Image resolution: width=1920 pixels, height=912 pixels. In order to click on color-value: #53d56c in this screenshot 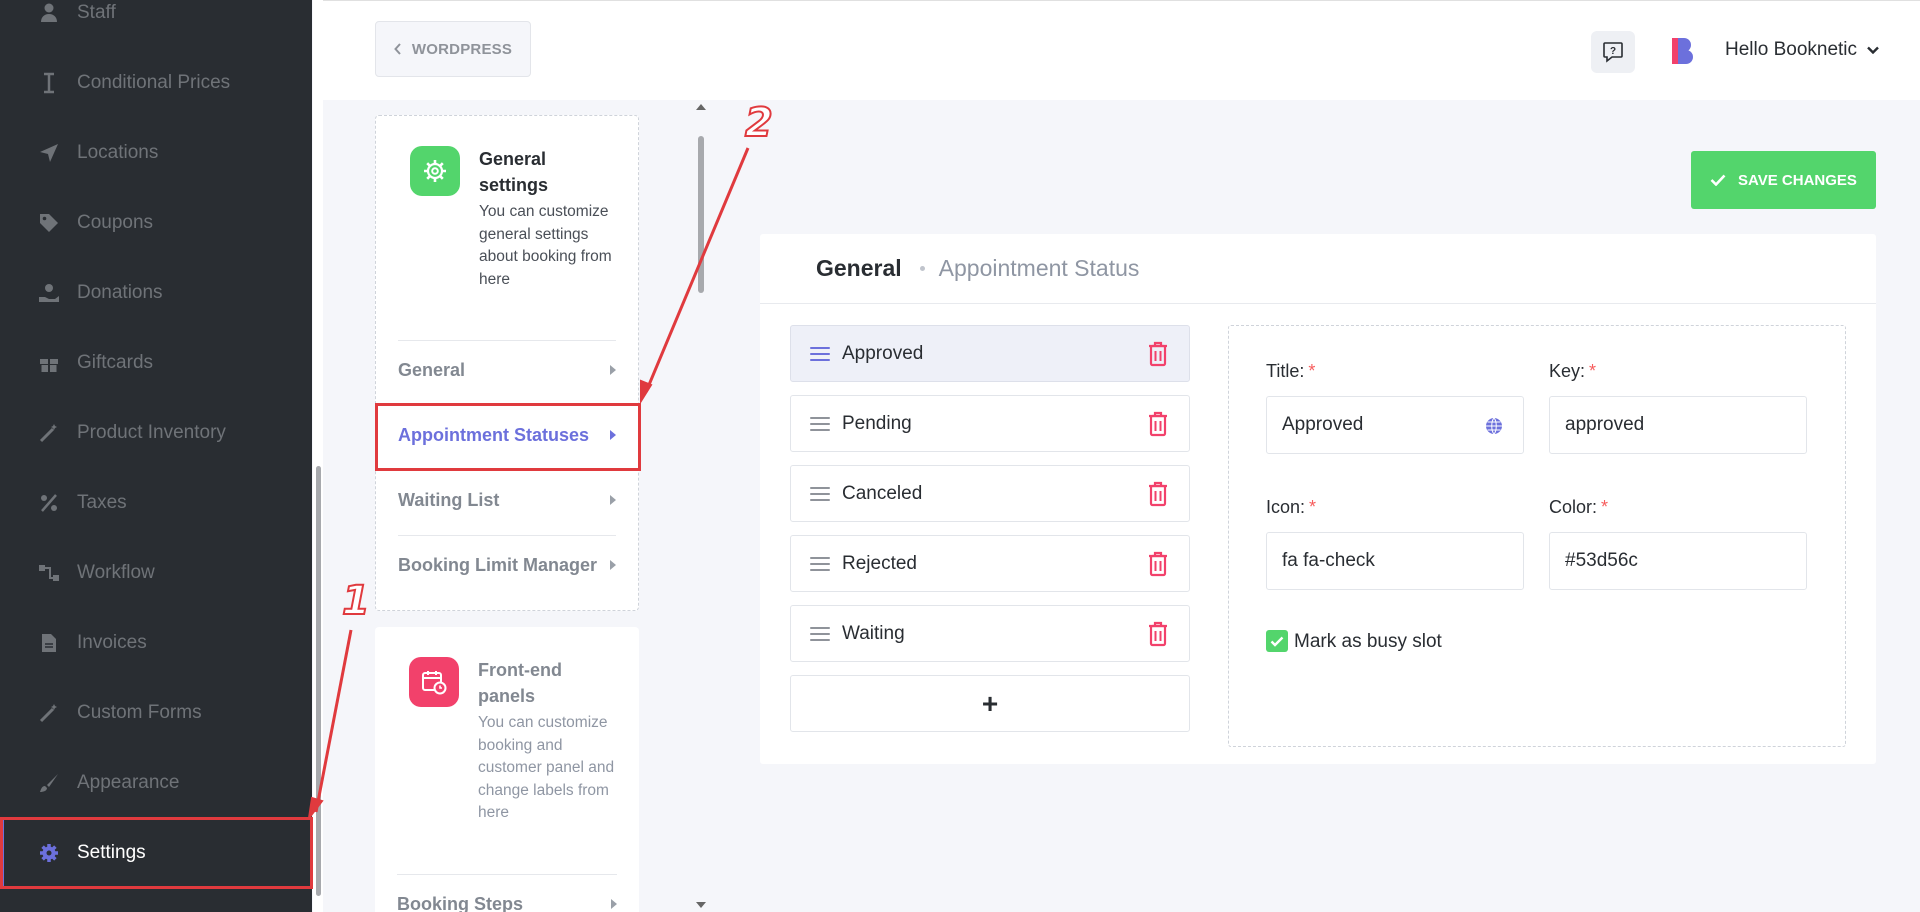, I will do `click(1601, 560)`.